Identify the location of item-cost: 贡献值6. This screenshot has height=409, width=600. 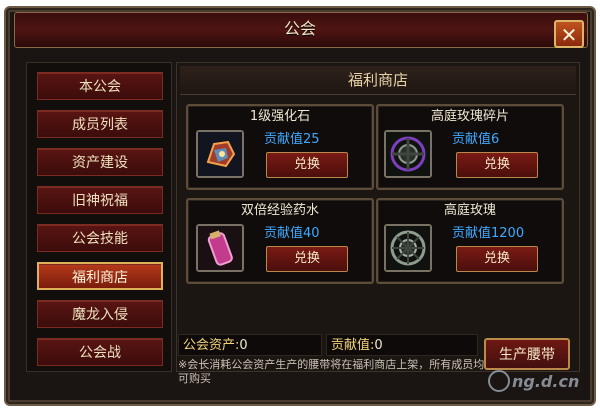
(476, 139).